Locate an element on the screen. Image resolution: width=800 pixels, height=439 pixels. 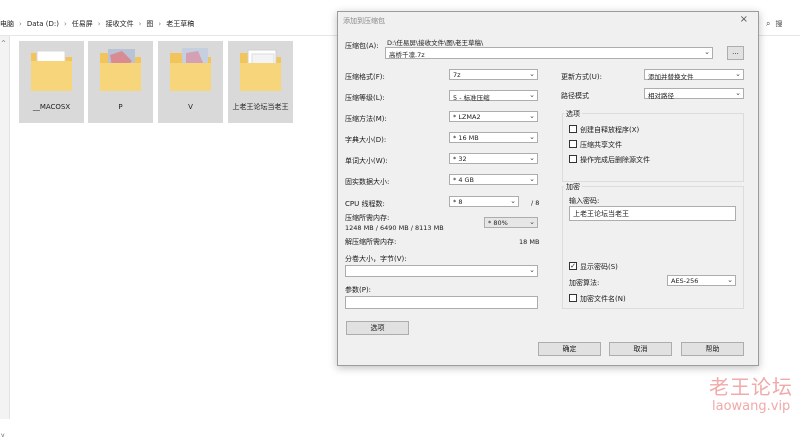
archive-name-combo: 高桥千凛.7z ⌄ is located at coordinates (549, 53).